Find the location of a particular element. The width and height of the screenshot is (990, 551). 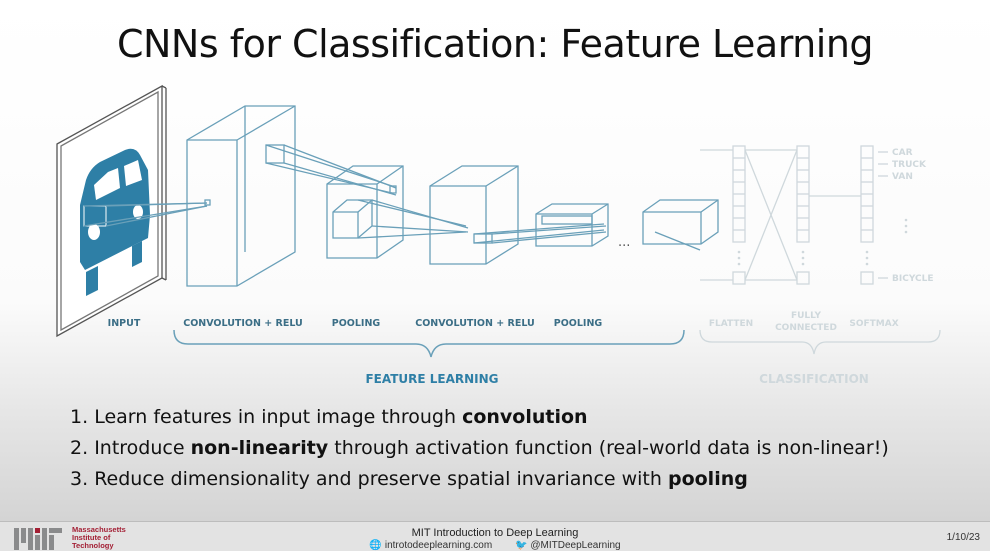

input-label: INPUT is located at coordinates (124, 323).